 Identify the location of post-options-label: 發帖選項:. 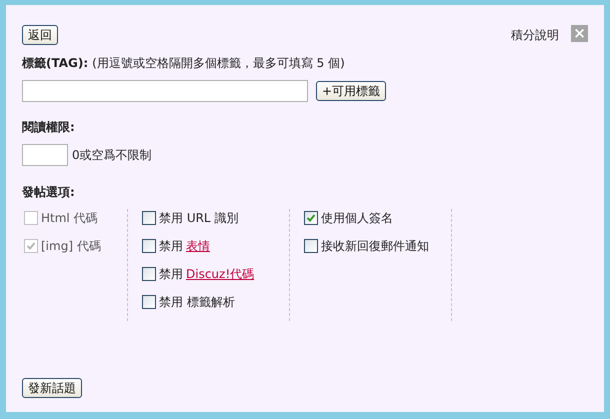
(49, 192).